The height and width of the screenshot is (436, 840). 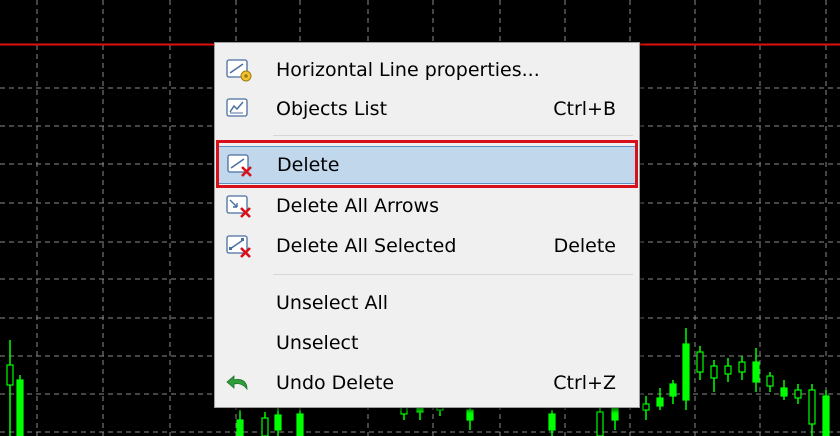 What do you see at coordinates (335, 383) in the screenshot?
I see `menu-item-label: Undo Delete` at bounding box center [335, 383].